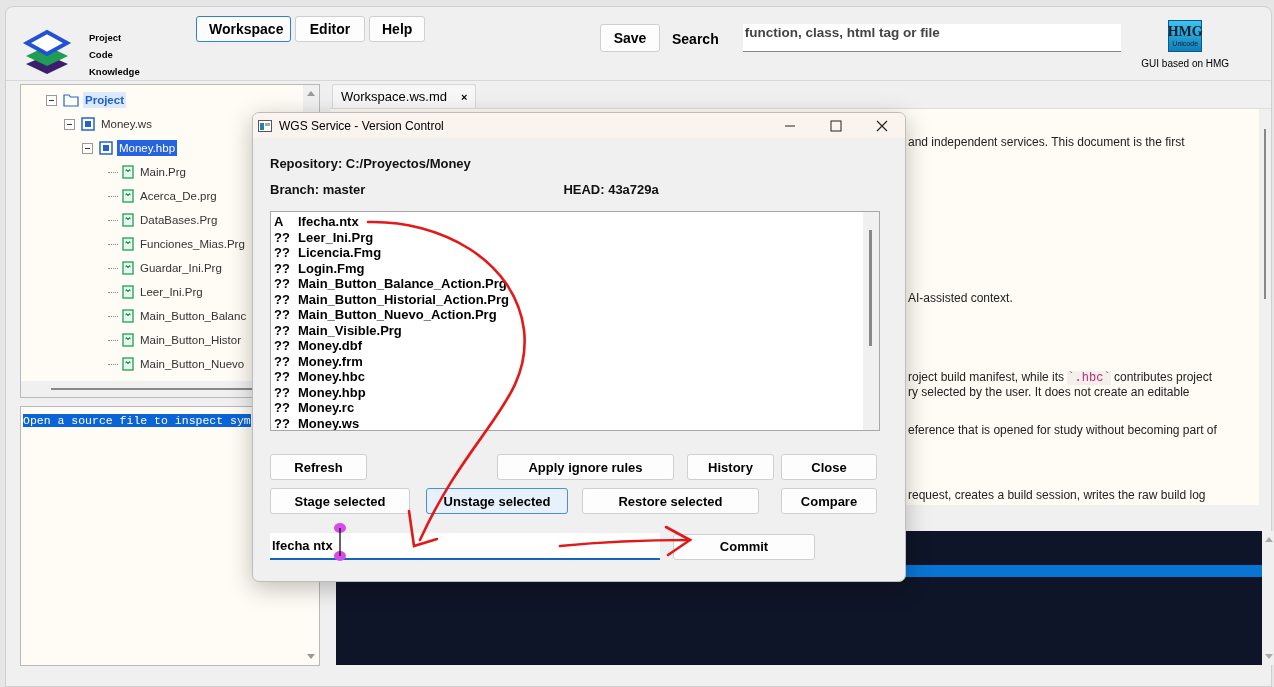  I want to click on branch-label: Branch: master, so click(318, 189).